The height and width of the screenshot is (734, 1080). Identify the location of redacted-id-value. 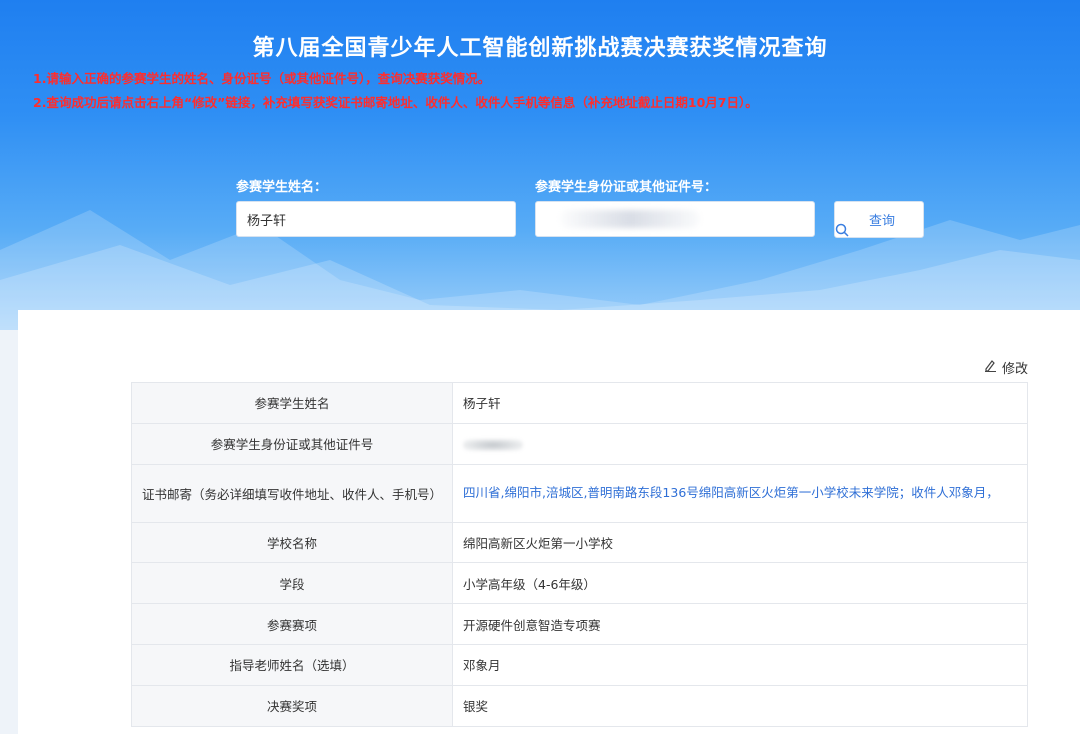
(630, 219).